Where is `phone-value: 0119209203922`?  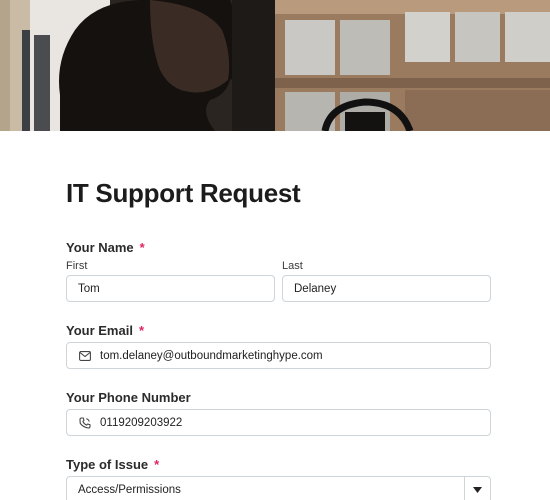 phone-value: 0119209203922 is located at coordinates (141, 422).